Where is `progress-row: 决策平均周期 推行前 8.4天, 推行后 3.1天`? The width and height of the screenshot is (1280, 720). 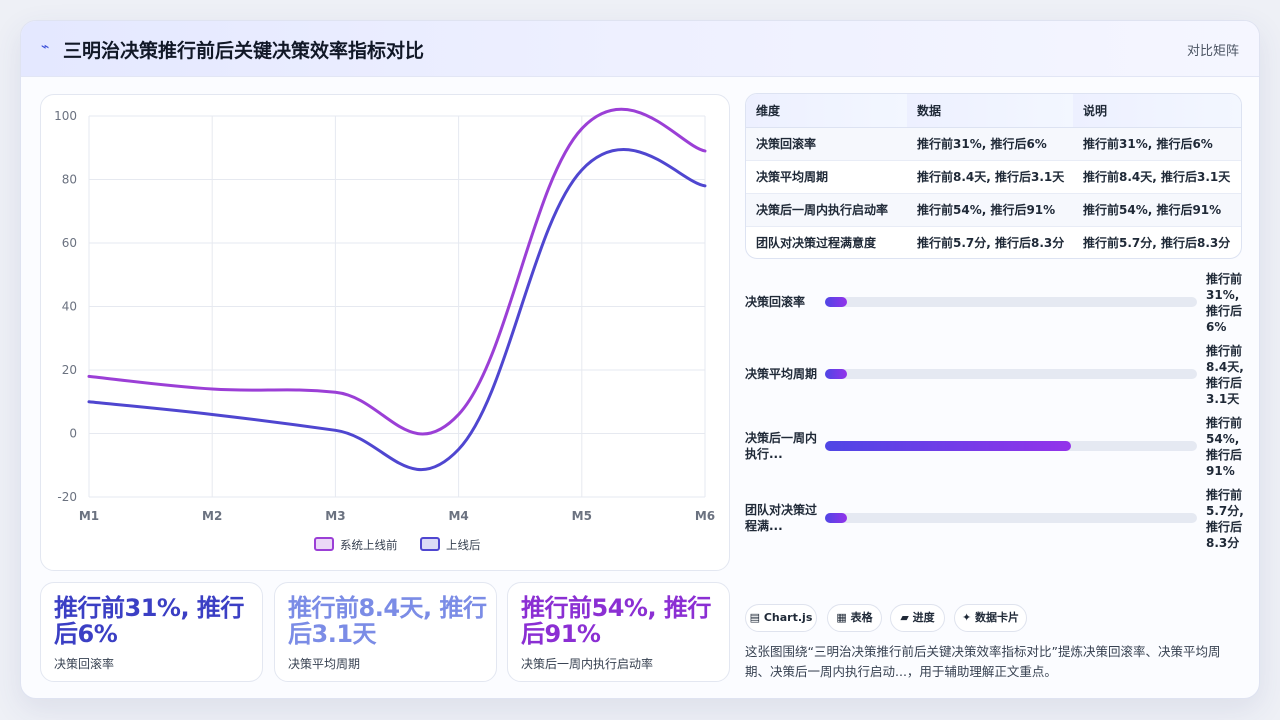
progress-row: 决策平均周期 推行前 8.4天, 推行后 3.1天 is located at coordinates (995, 379).